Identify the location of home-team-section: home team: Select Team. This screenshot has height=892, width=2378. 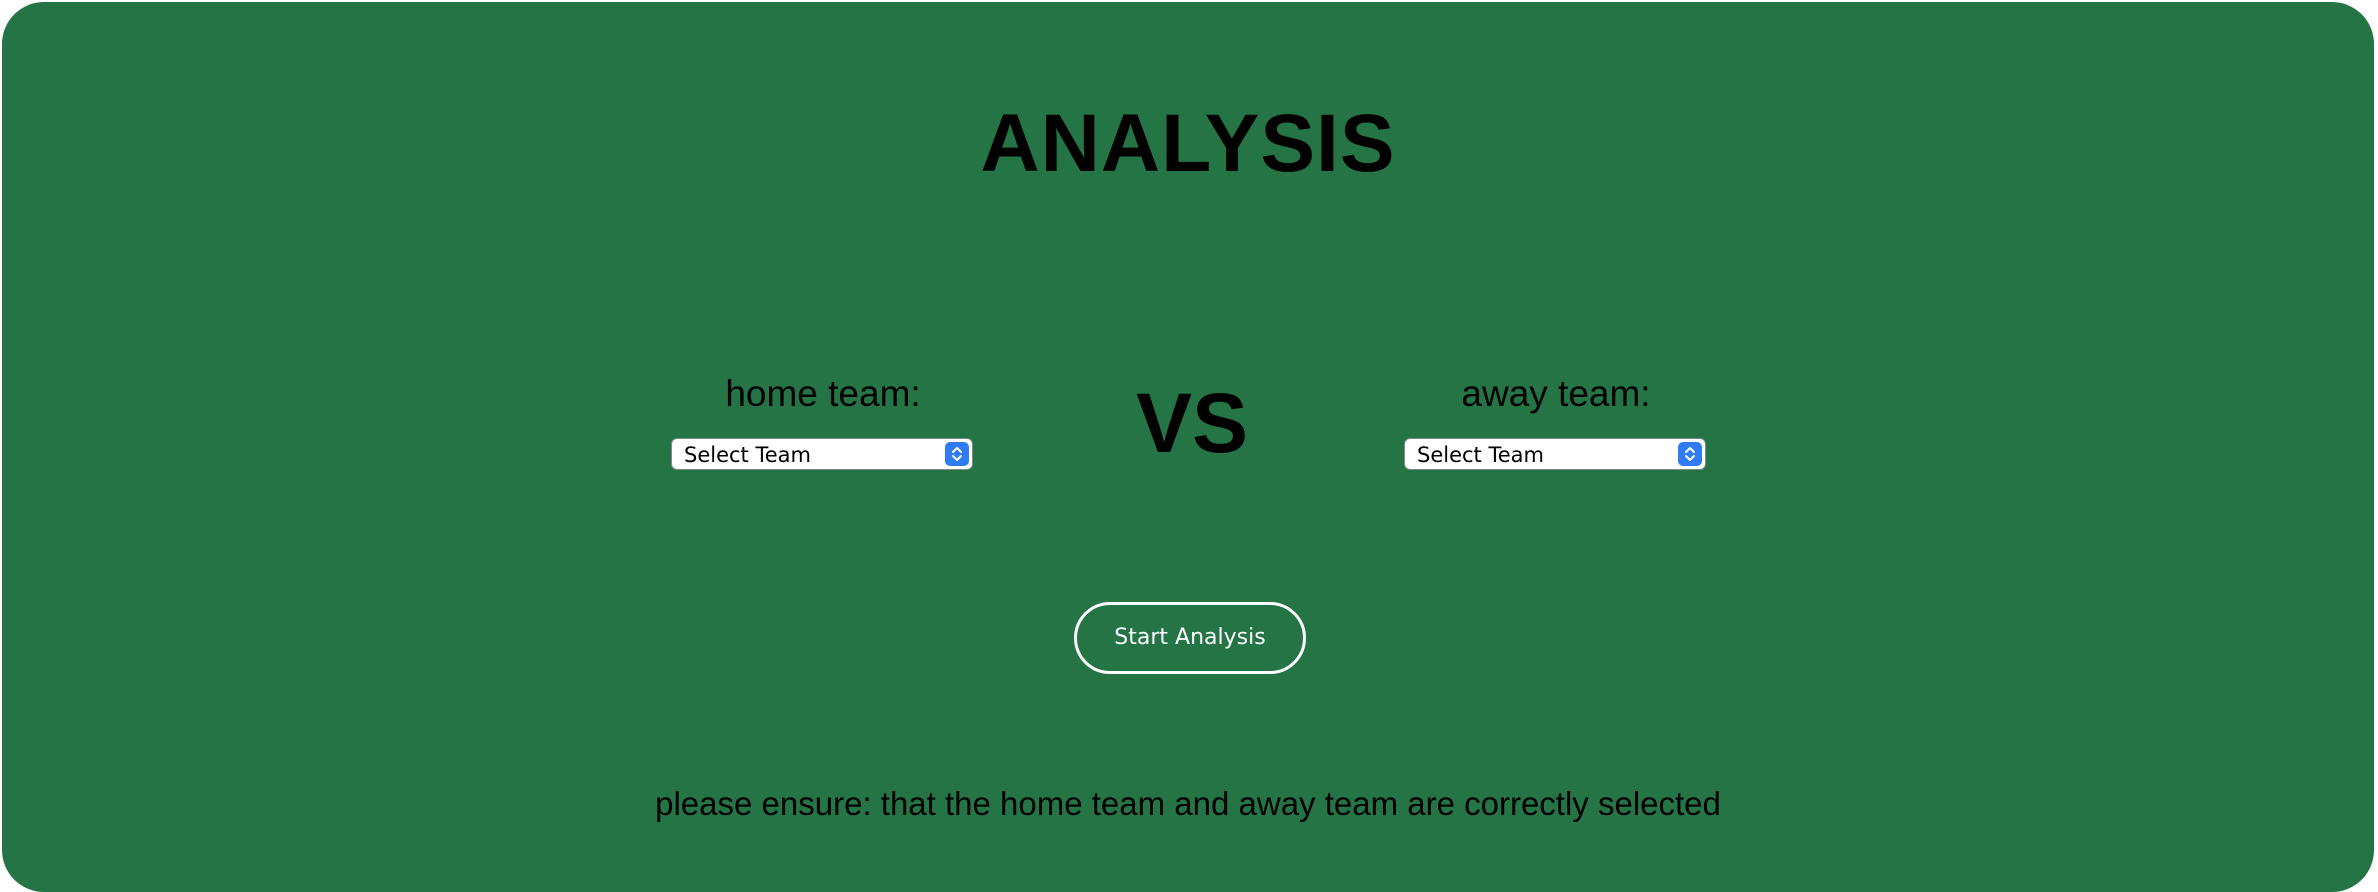
(823, 418).